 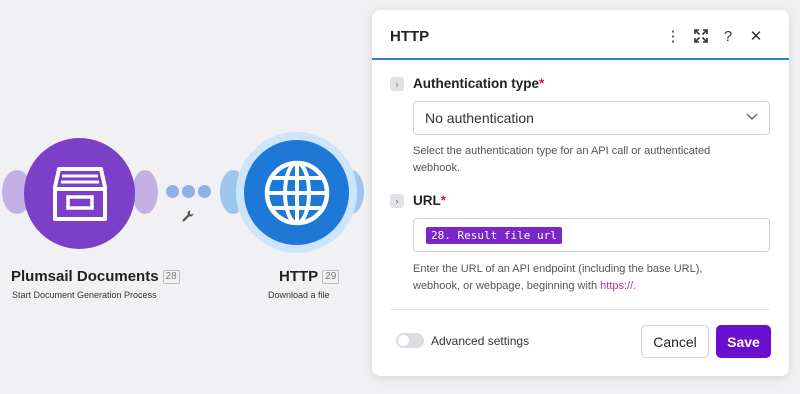 I want to click on globe-icon, so click(x=296, y=192).